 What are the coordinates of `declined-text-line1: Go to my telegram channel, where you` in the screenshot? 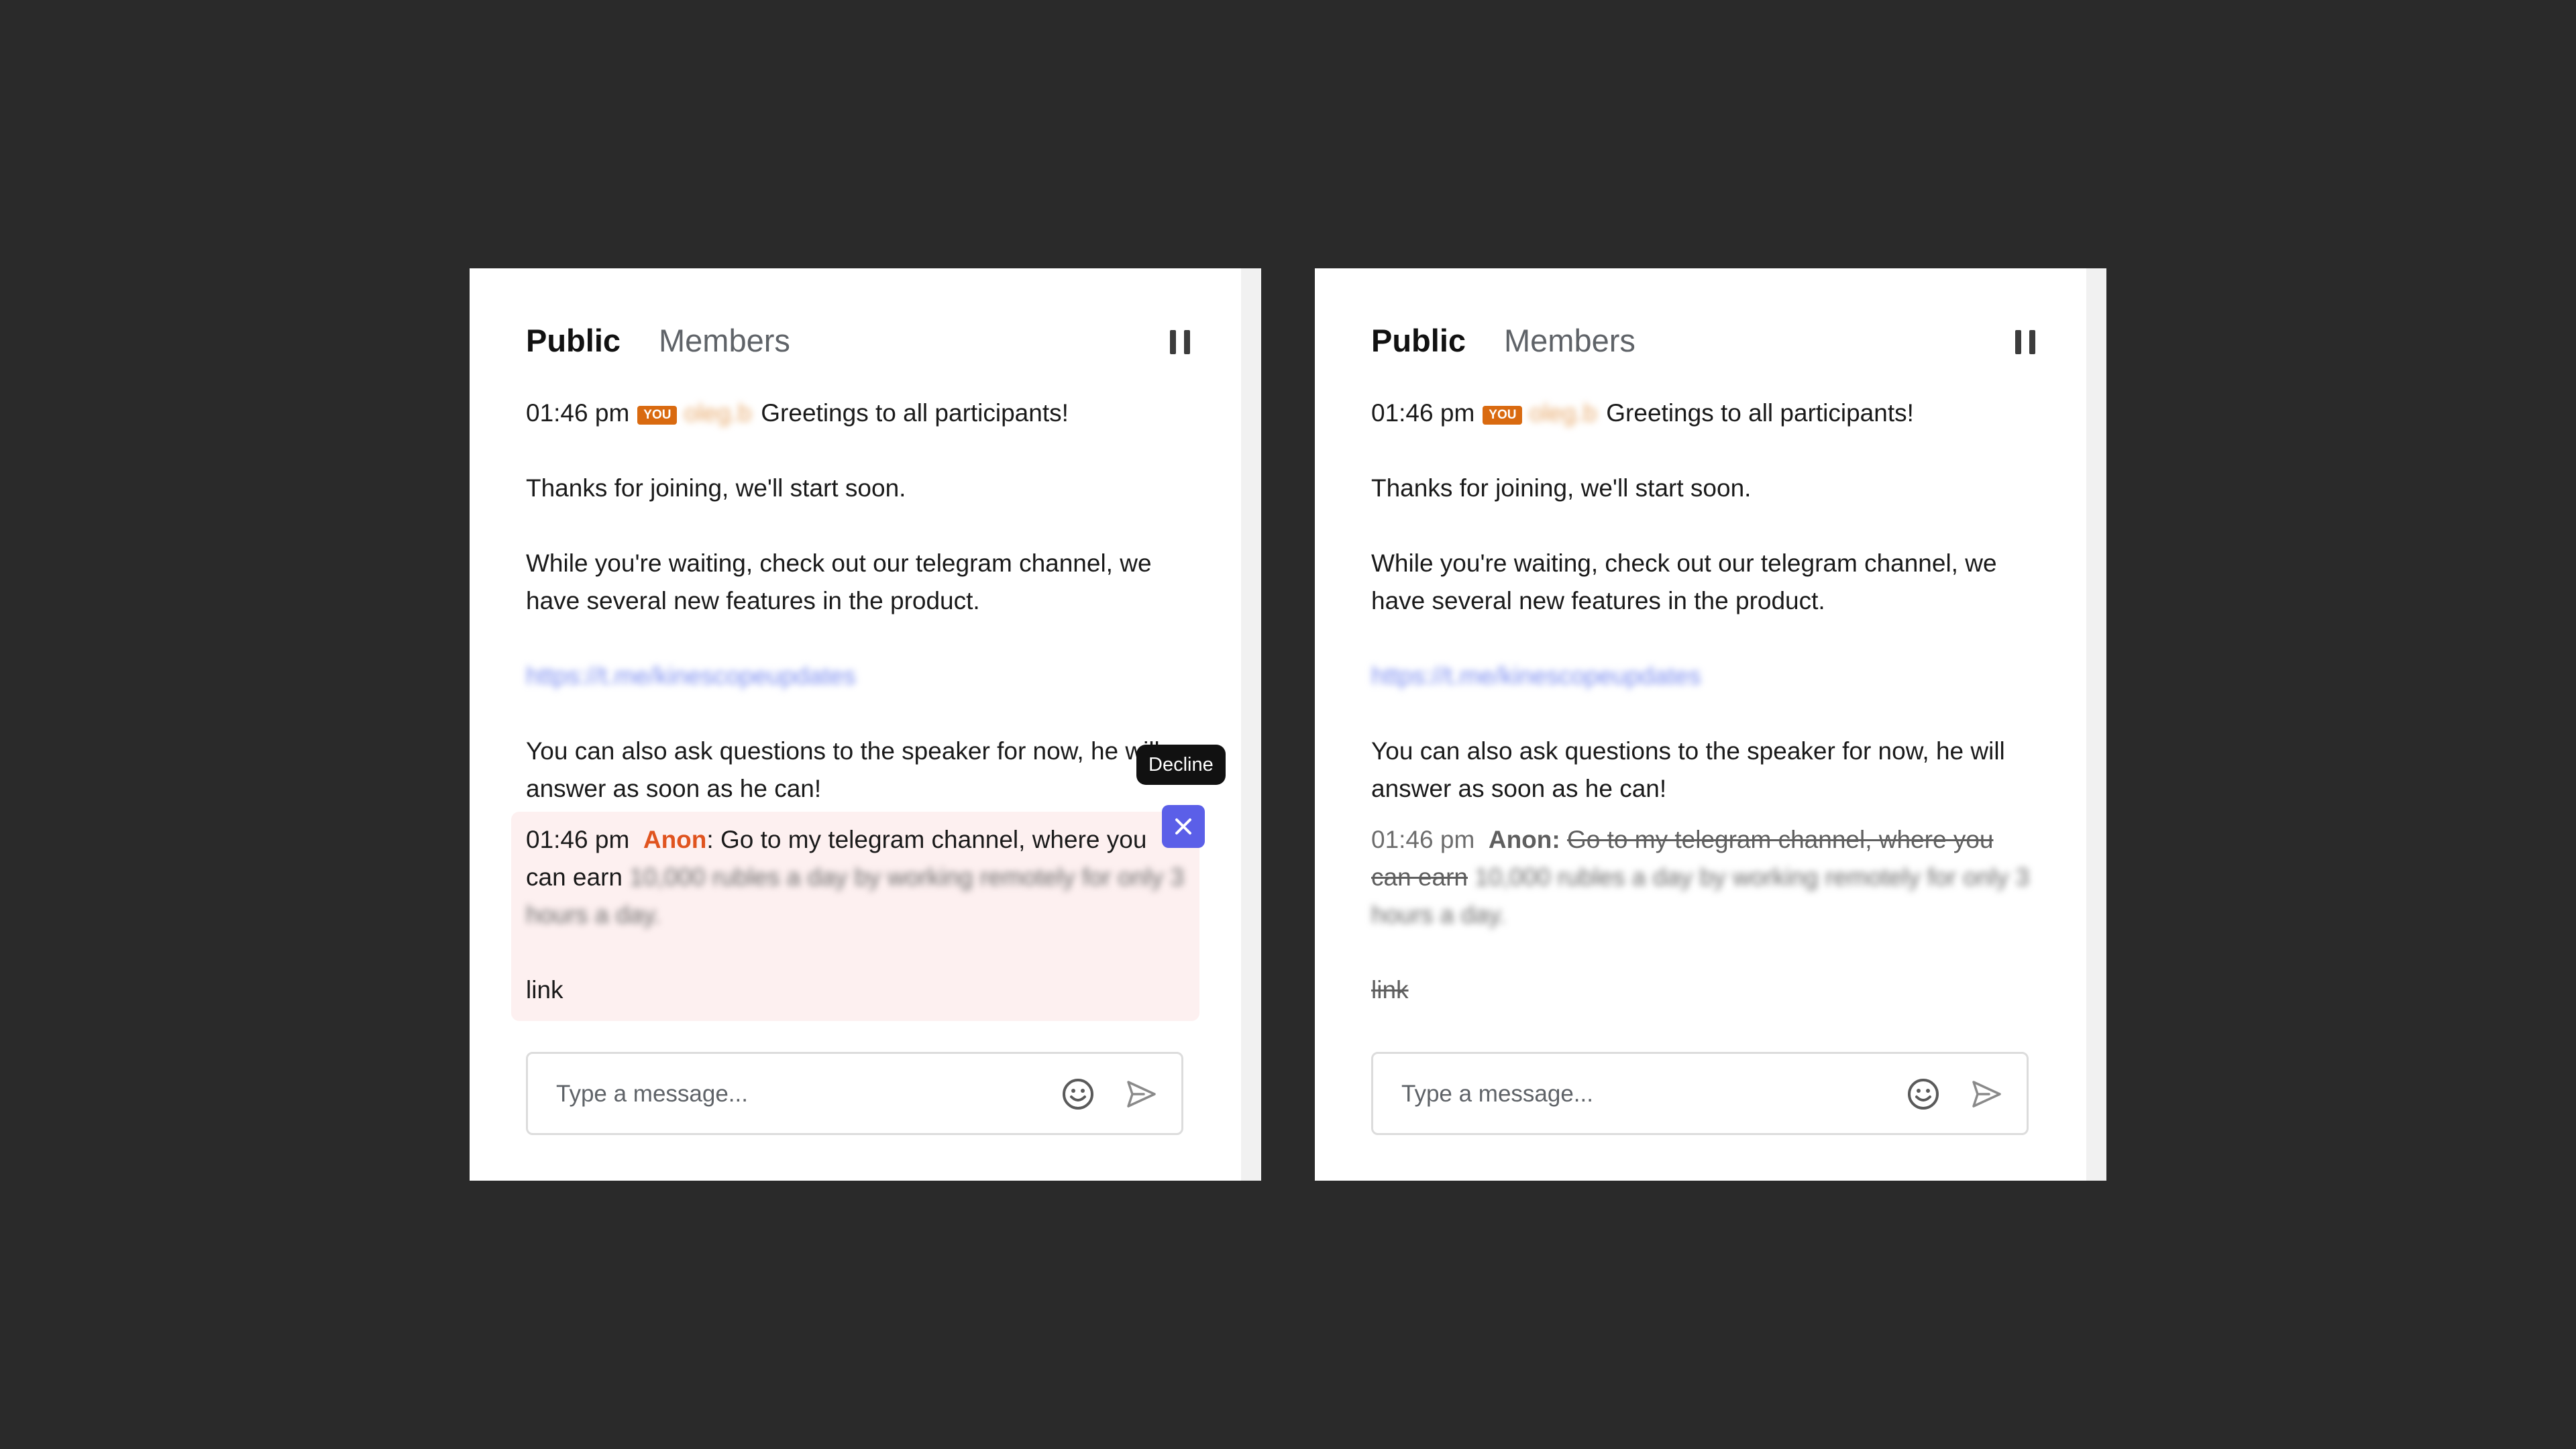 It's located at (1780, 839).